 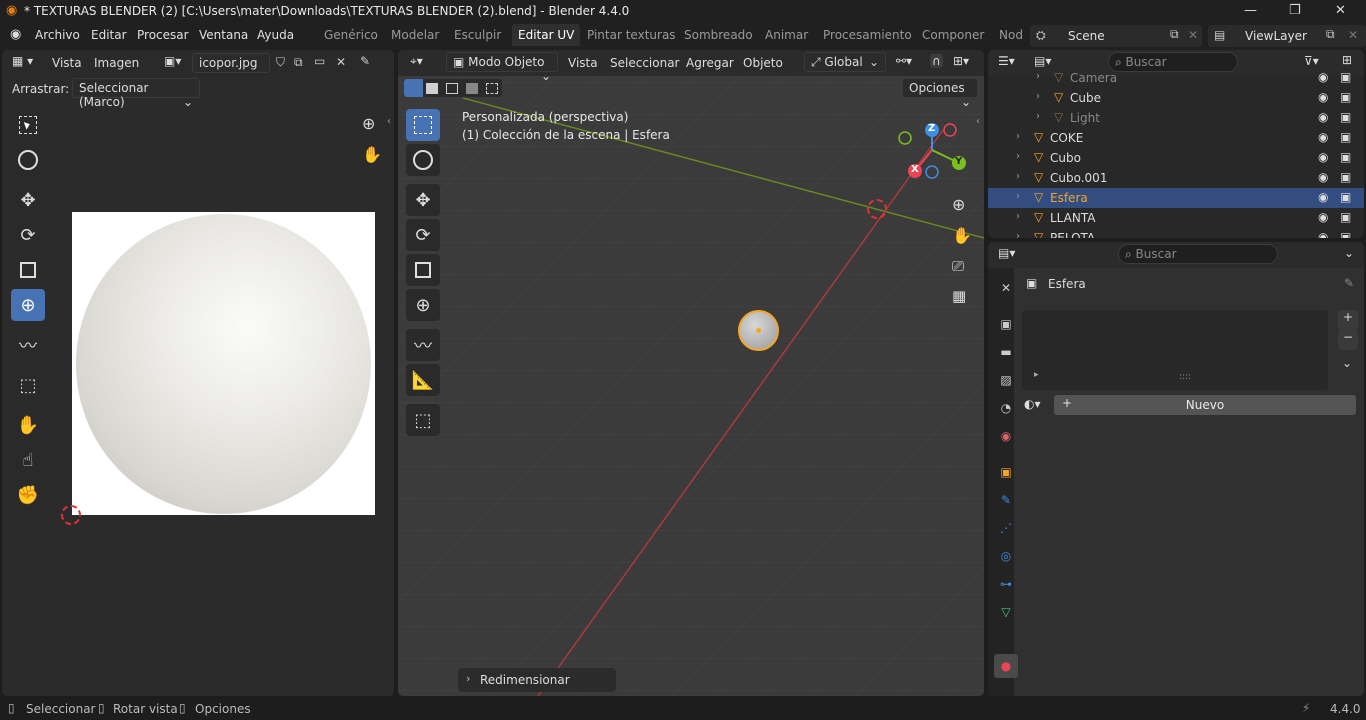 I want to click on annotate-tool: 〰, so click(x=28, y=345).